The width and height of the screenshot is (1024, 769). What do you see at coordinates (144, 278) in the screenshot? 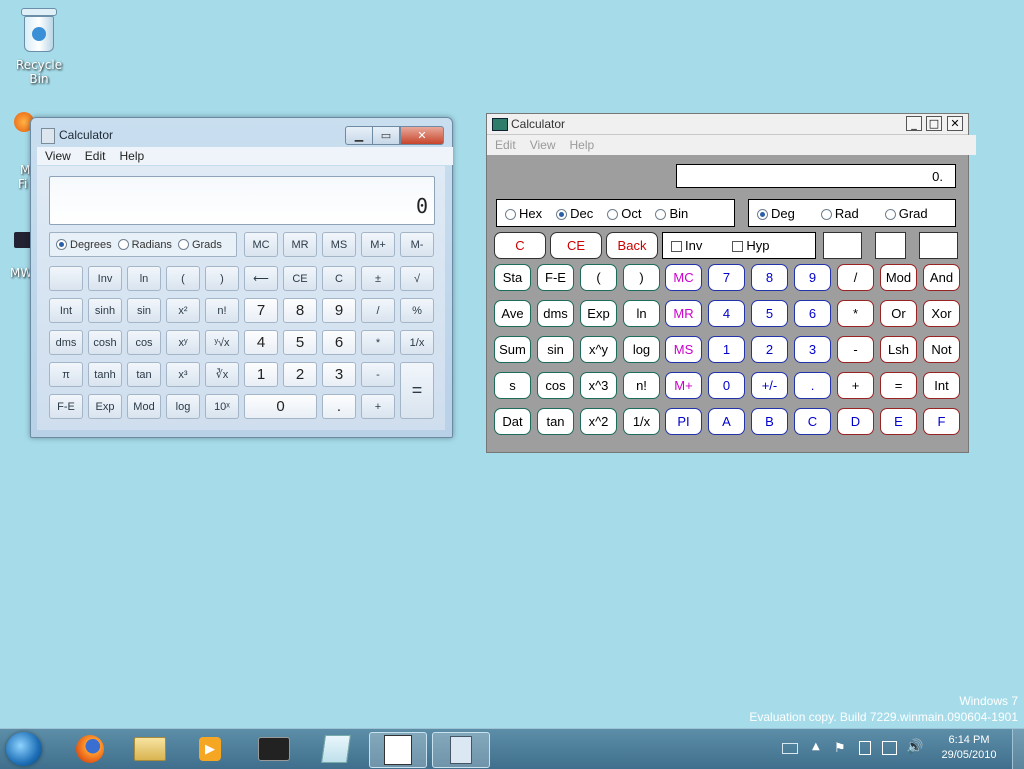
I see `calc-key-r0c2: ln` at bounding box center [144, 278].